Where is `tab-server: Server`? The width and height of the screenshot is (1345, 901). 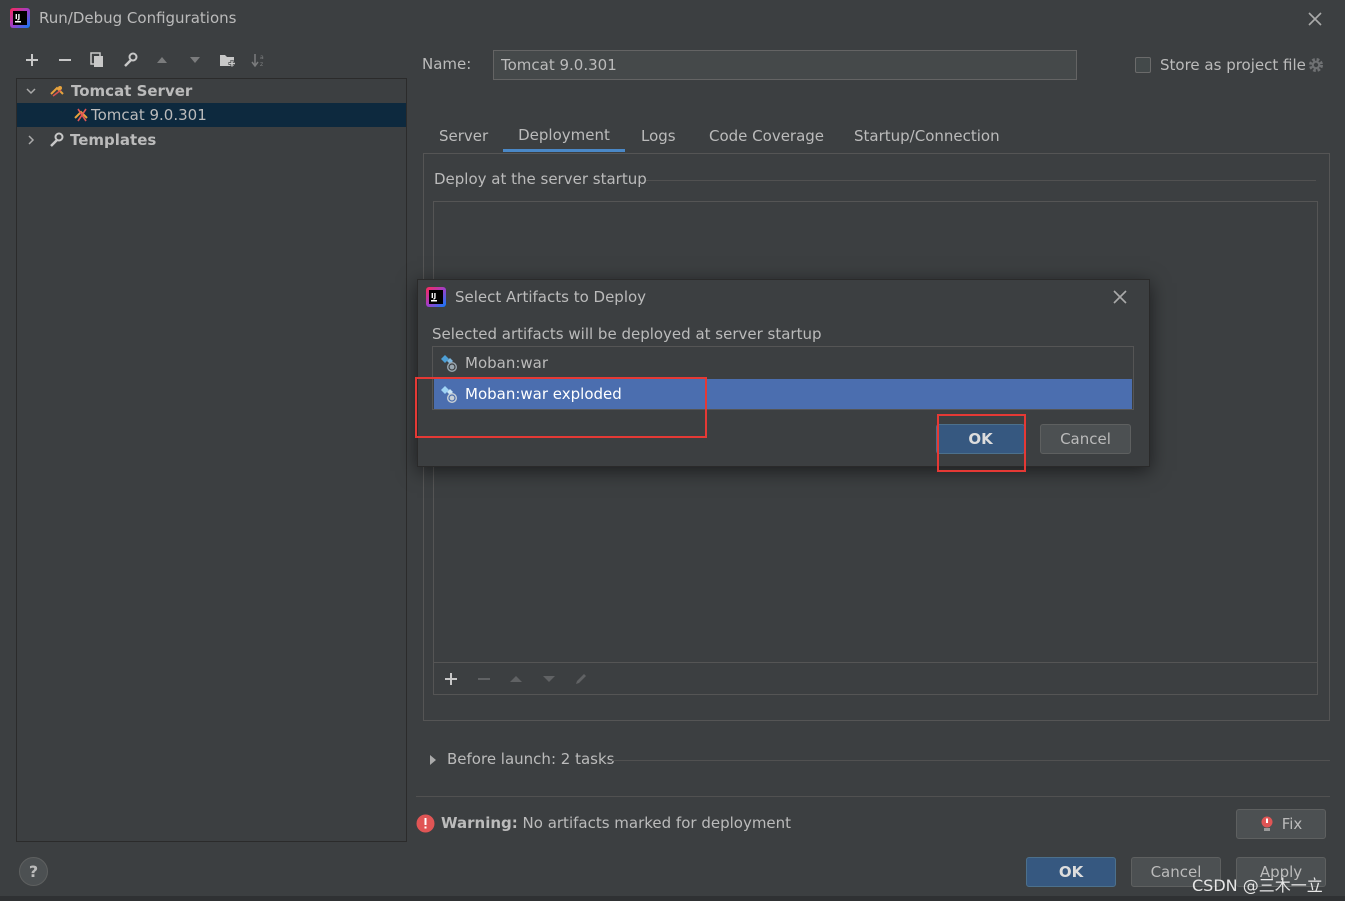 tab-server: Server is located at coordinates (463, 136).